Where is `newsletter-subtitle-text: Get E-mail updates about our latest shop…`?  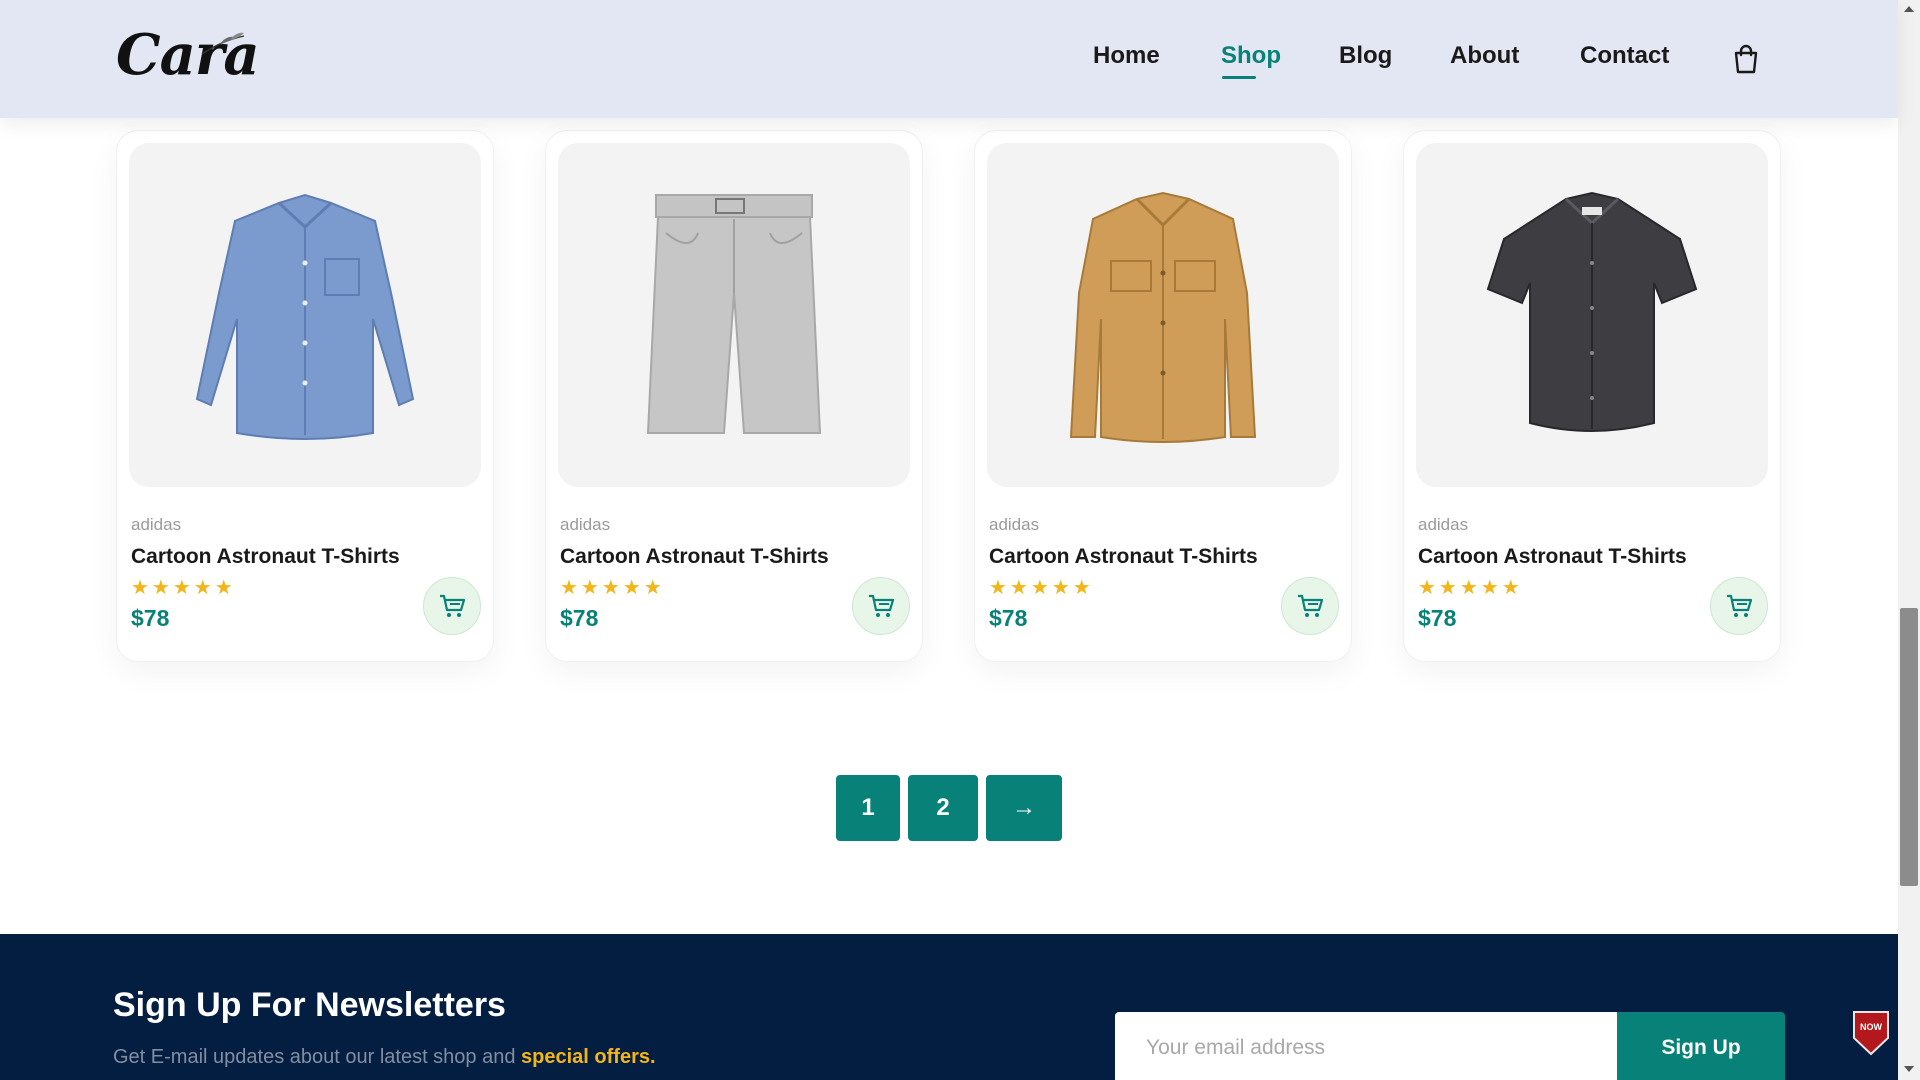 newsletter-subtitle-text: Get E-mail updates about our latest shop… is located at coordinates (317, 1057).